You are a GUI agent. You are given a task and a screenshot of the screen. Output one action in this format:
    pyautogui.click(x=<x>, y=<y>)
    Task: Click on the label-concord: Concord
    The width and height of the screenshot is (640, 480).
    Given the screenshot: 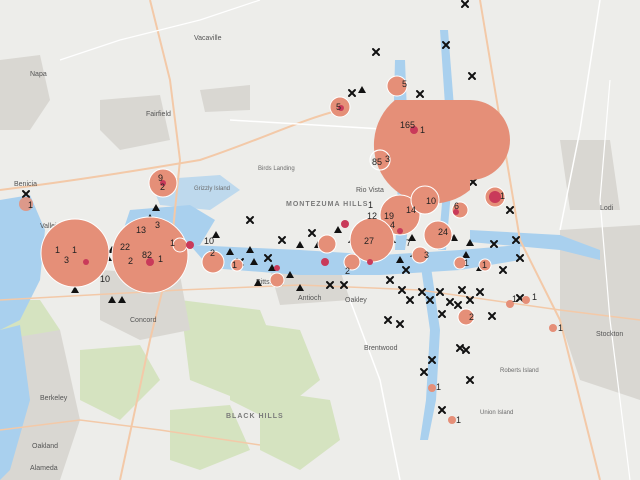 What is the action you would take?
    pyautogui.click(x=143, y=320)
    